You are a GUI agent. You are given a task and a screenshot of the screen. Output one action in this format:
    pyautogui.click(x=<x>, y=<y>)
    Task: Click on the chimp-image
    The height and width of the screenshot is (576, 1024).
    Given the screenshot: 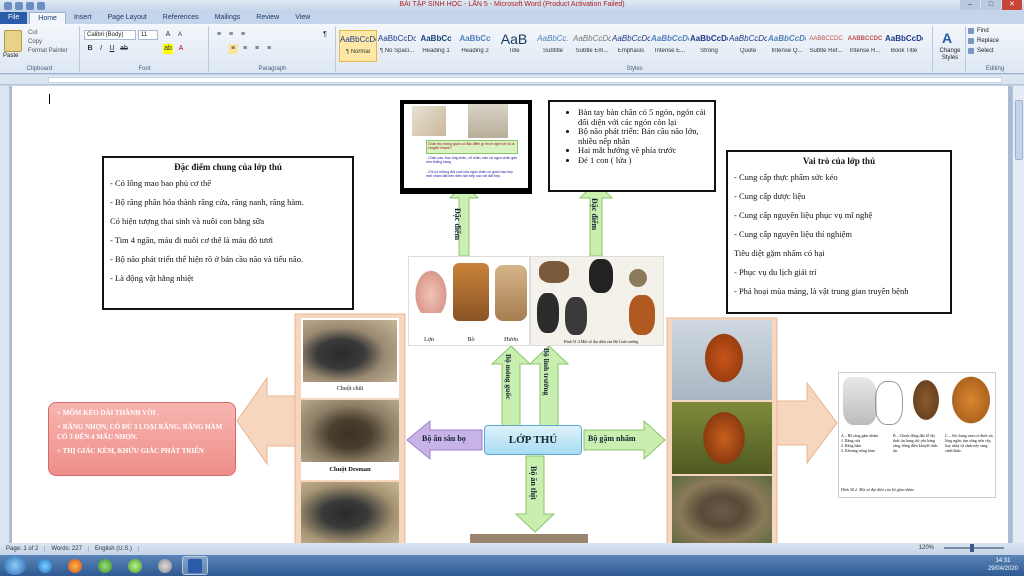 What is the action you would take?
    pyautogui.click(x=576, y=316)
    